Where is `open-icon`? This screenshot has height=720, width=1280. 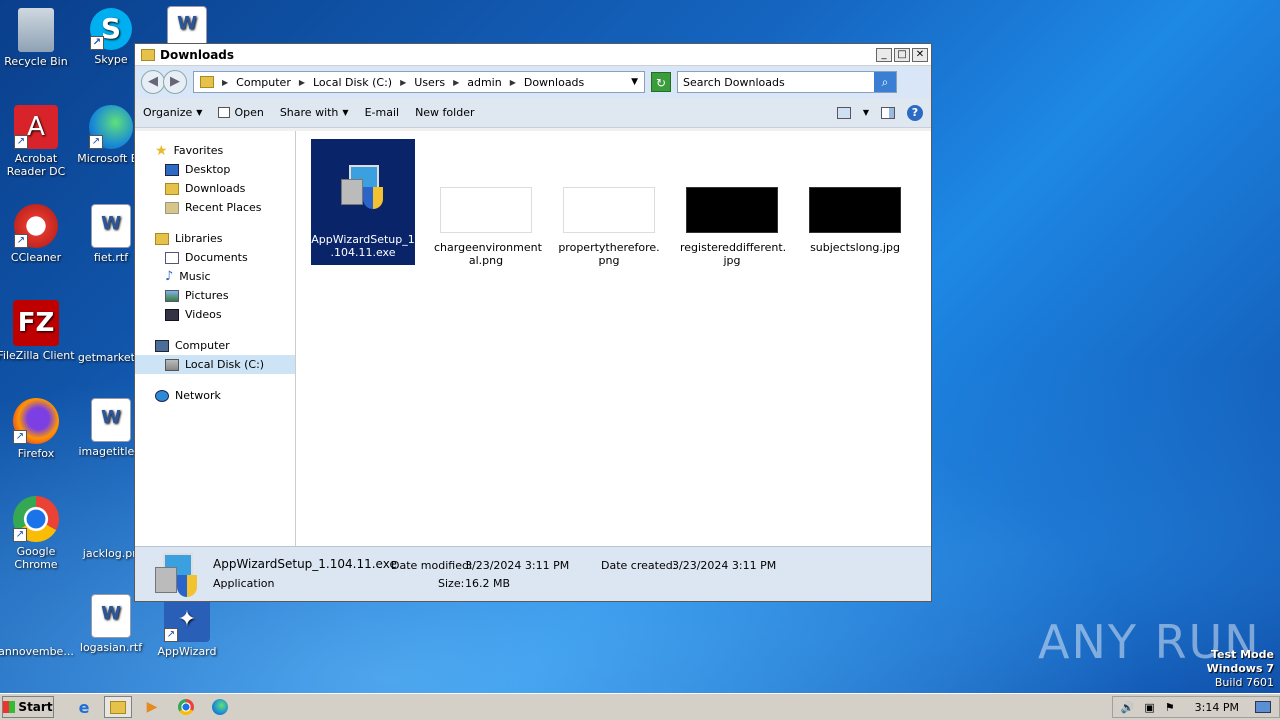
open-icon is located at coordinates (224, 112).